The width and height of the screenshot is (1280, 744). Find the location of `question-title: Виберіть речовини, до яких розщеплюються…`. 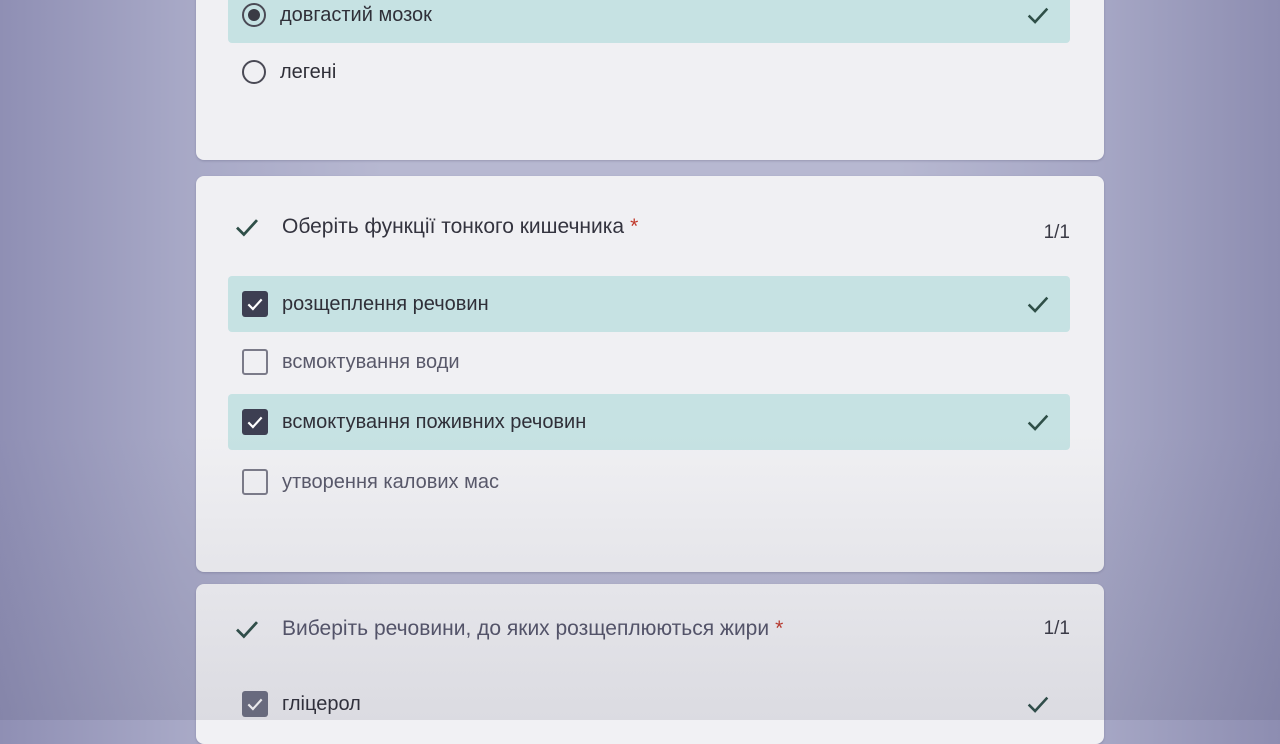

question-title: Виберіть речовини, до яких розщеплюються… is located at coordinates (526, 628).